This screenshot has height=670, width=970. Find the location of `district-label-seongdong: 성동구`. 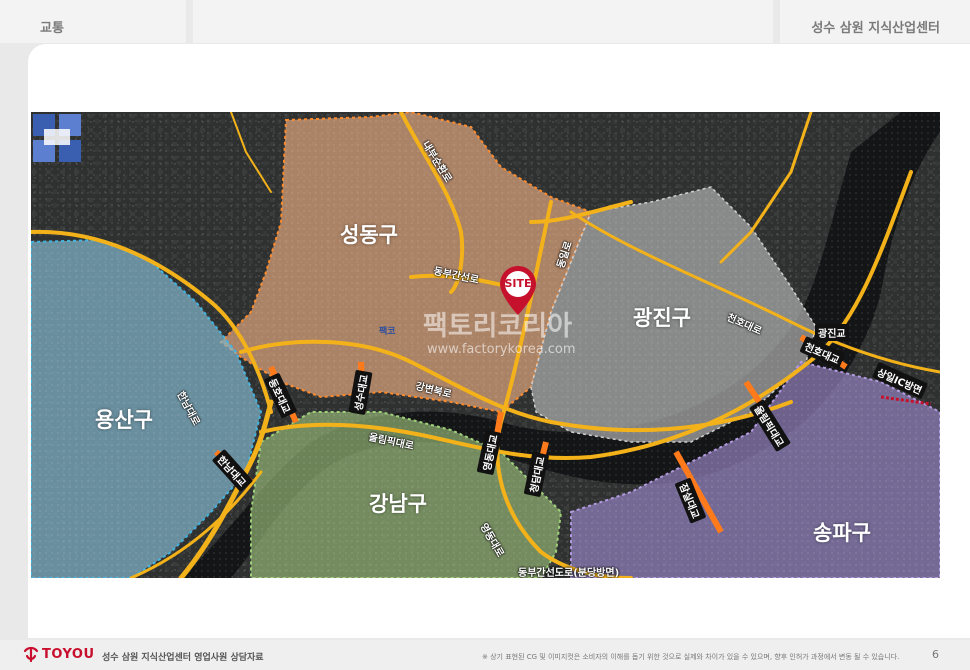

district-label-seongdong: 성동구 is located at coordinates (369, 235).